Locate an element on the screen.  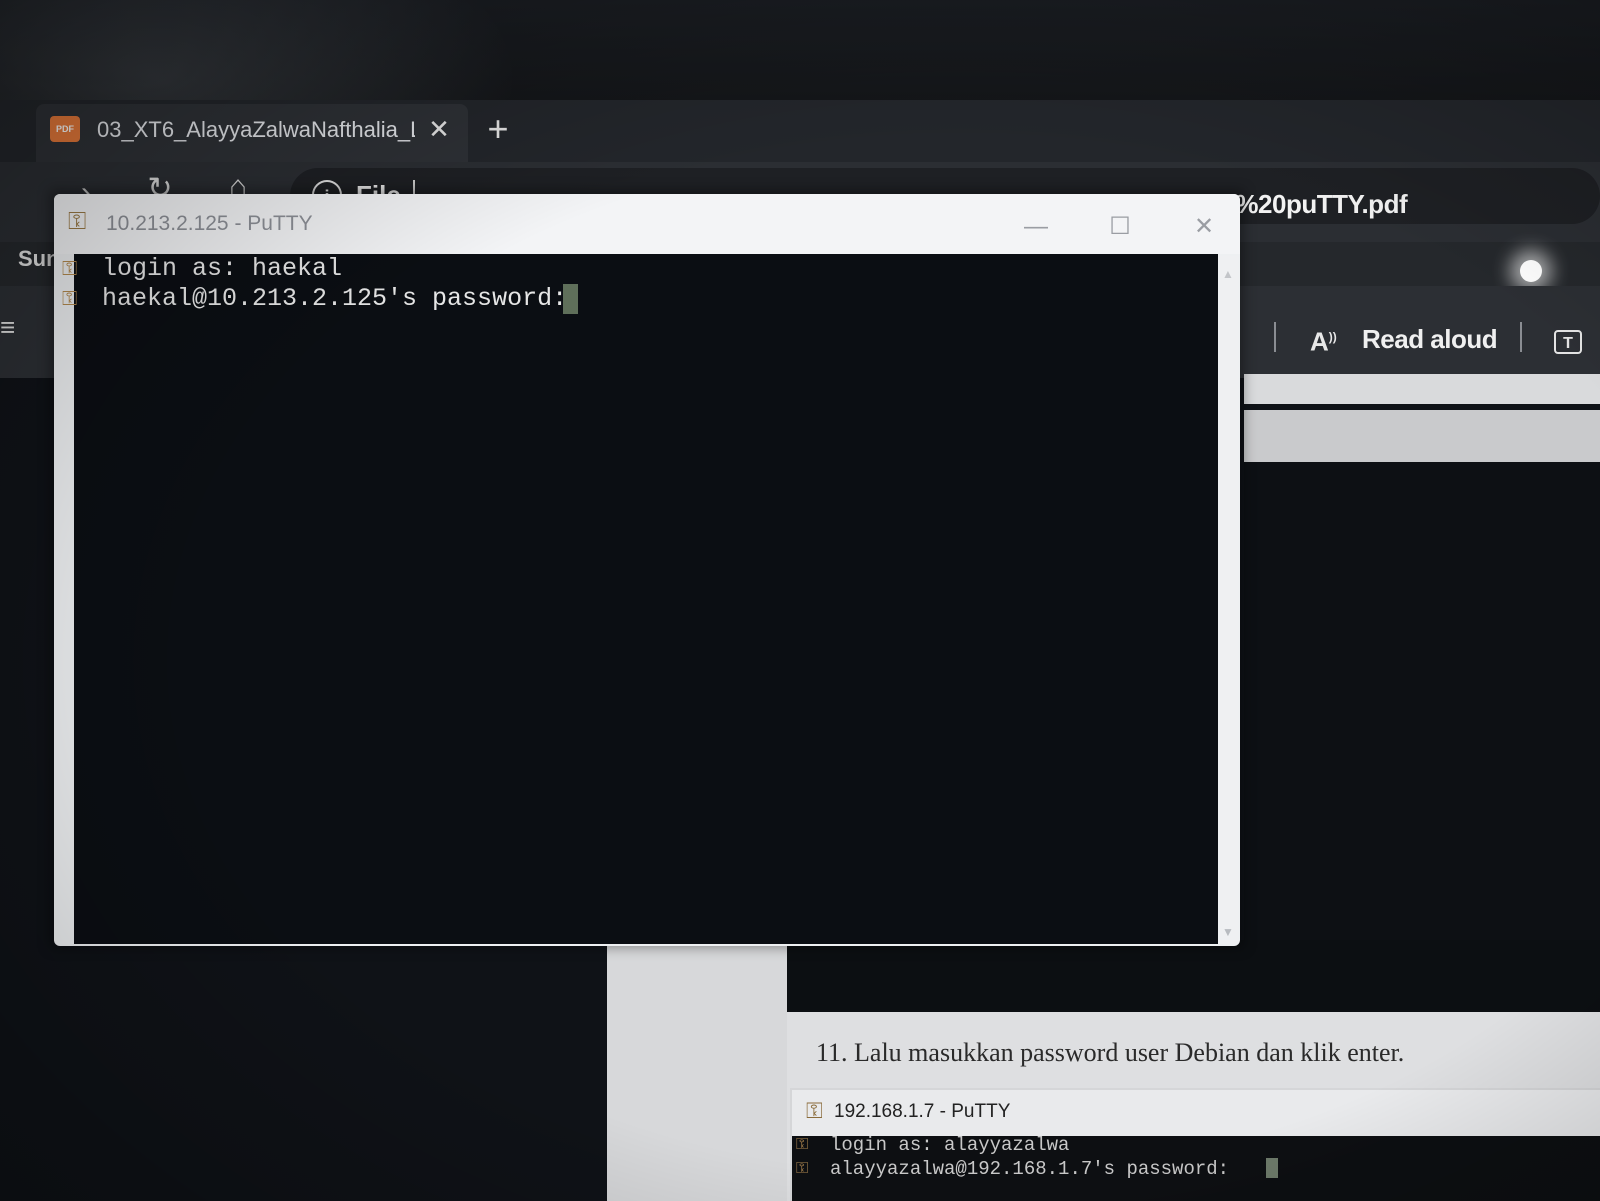
tab-title: 03_XT6_AlayyaZalwaNafthalia_La is located at coordinates (256, 130).